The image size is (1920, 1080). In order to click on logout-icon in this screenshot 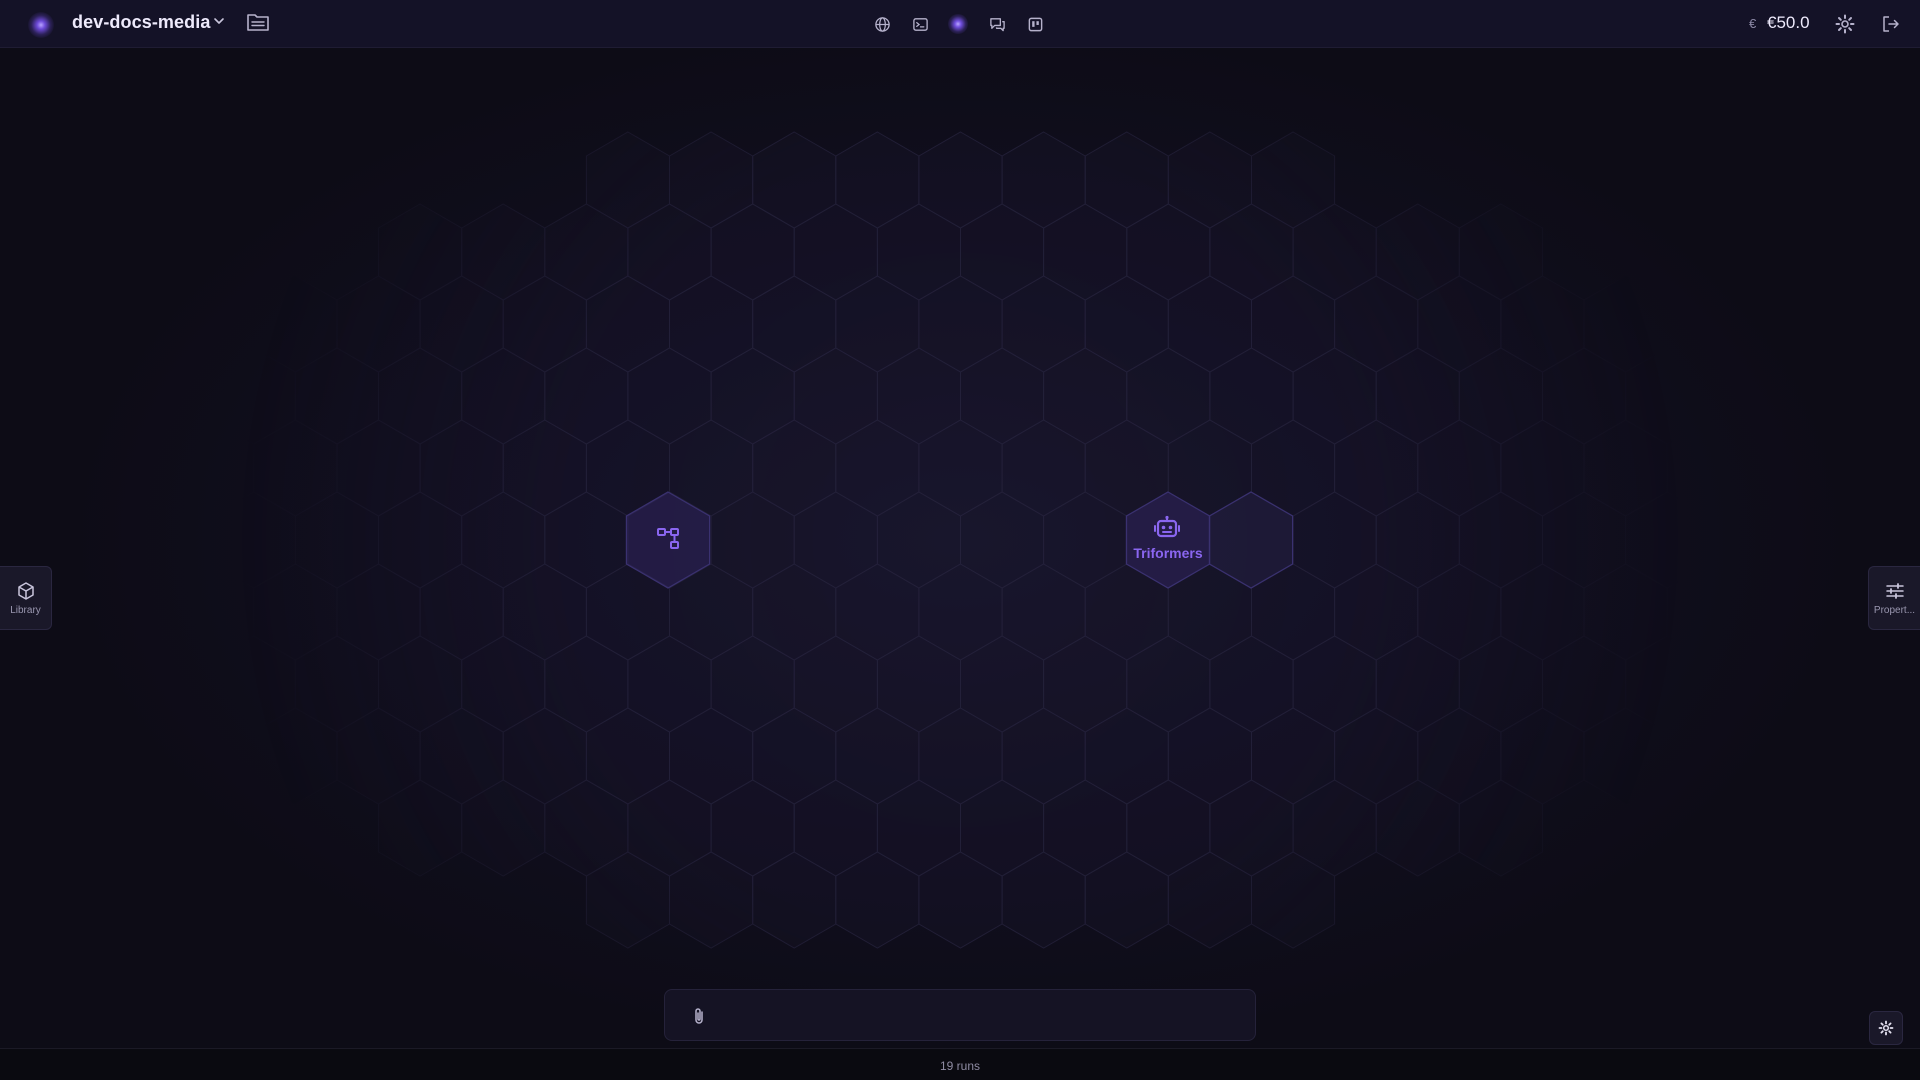, I will do `click(1891, 24)`.